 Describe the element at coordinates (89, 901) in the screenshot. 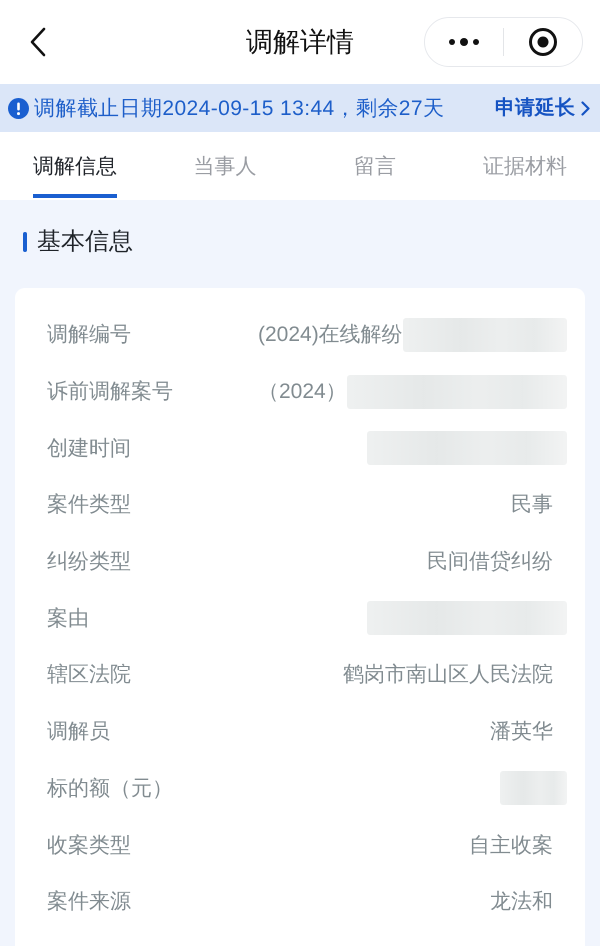

I see `field-label: 案件来源` at that location.